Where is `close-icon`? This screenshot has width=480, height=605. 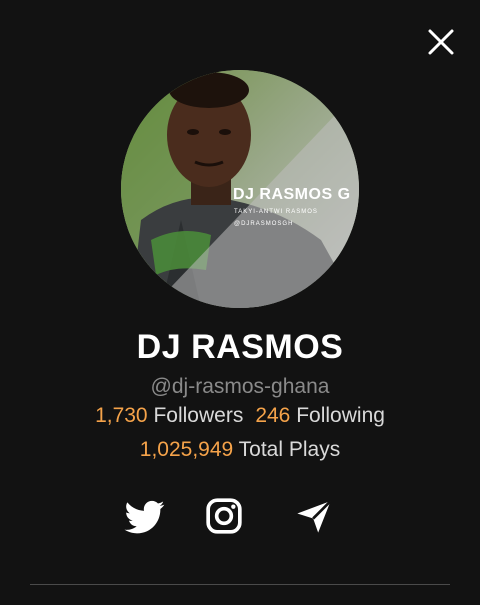 close-icon is located at coordinates (441, 42).